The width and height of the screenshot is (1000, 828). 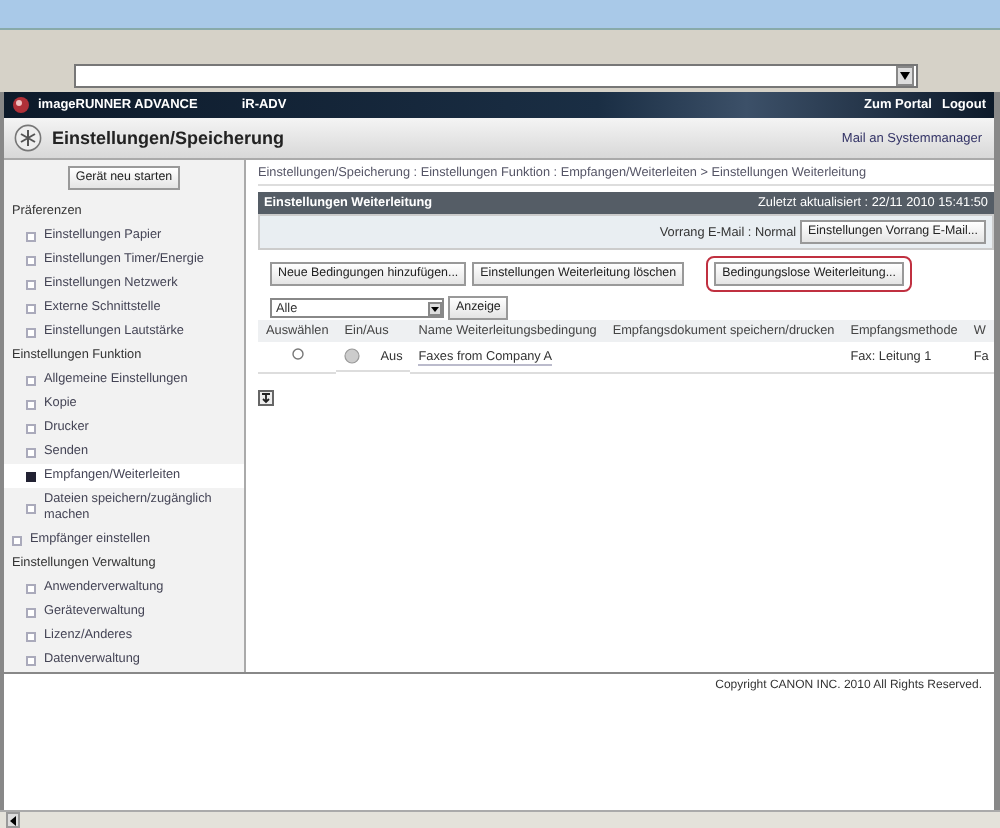 What do you see at coordinates (266, 397) in the screenshot?
I see `page-top-icon` at bounding box center [266, 397].